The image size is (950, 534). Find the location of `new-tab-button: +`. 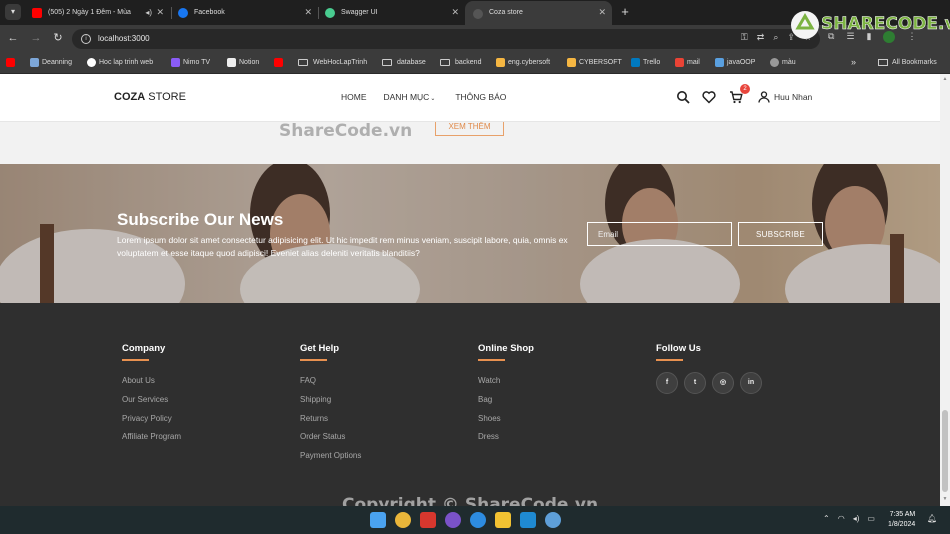

new-tab-button: + is located at coordinates (625, 12).